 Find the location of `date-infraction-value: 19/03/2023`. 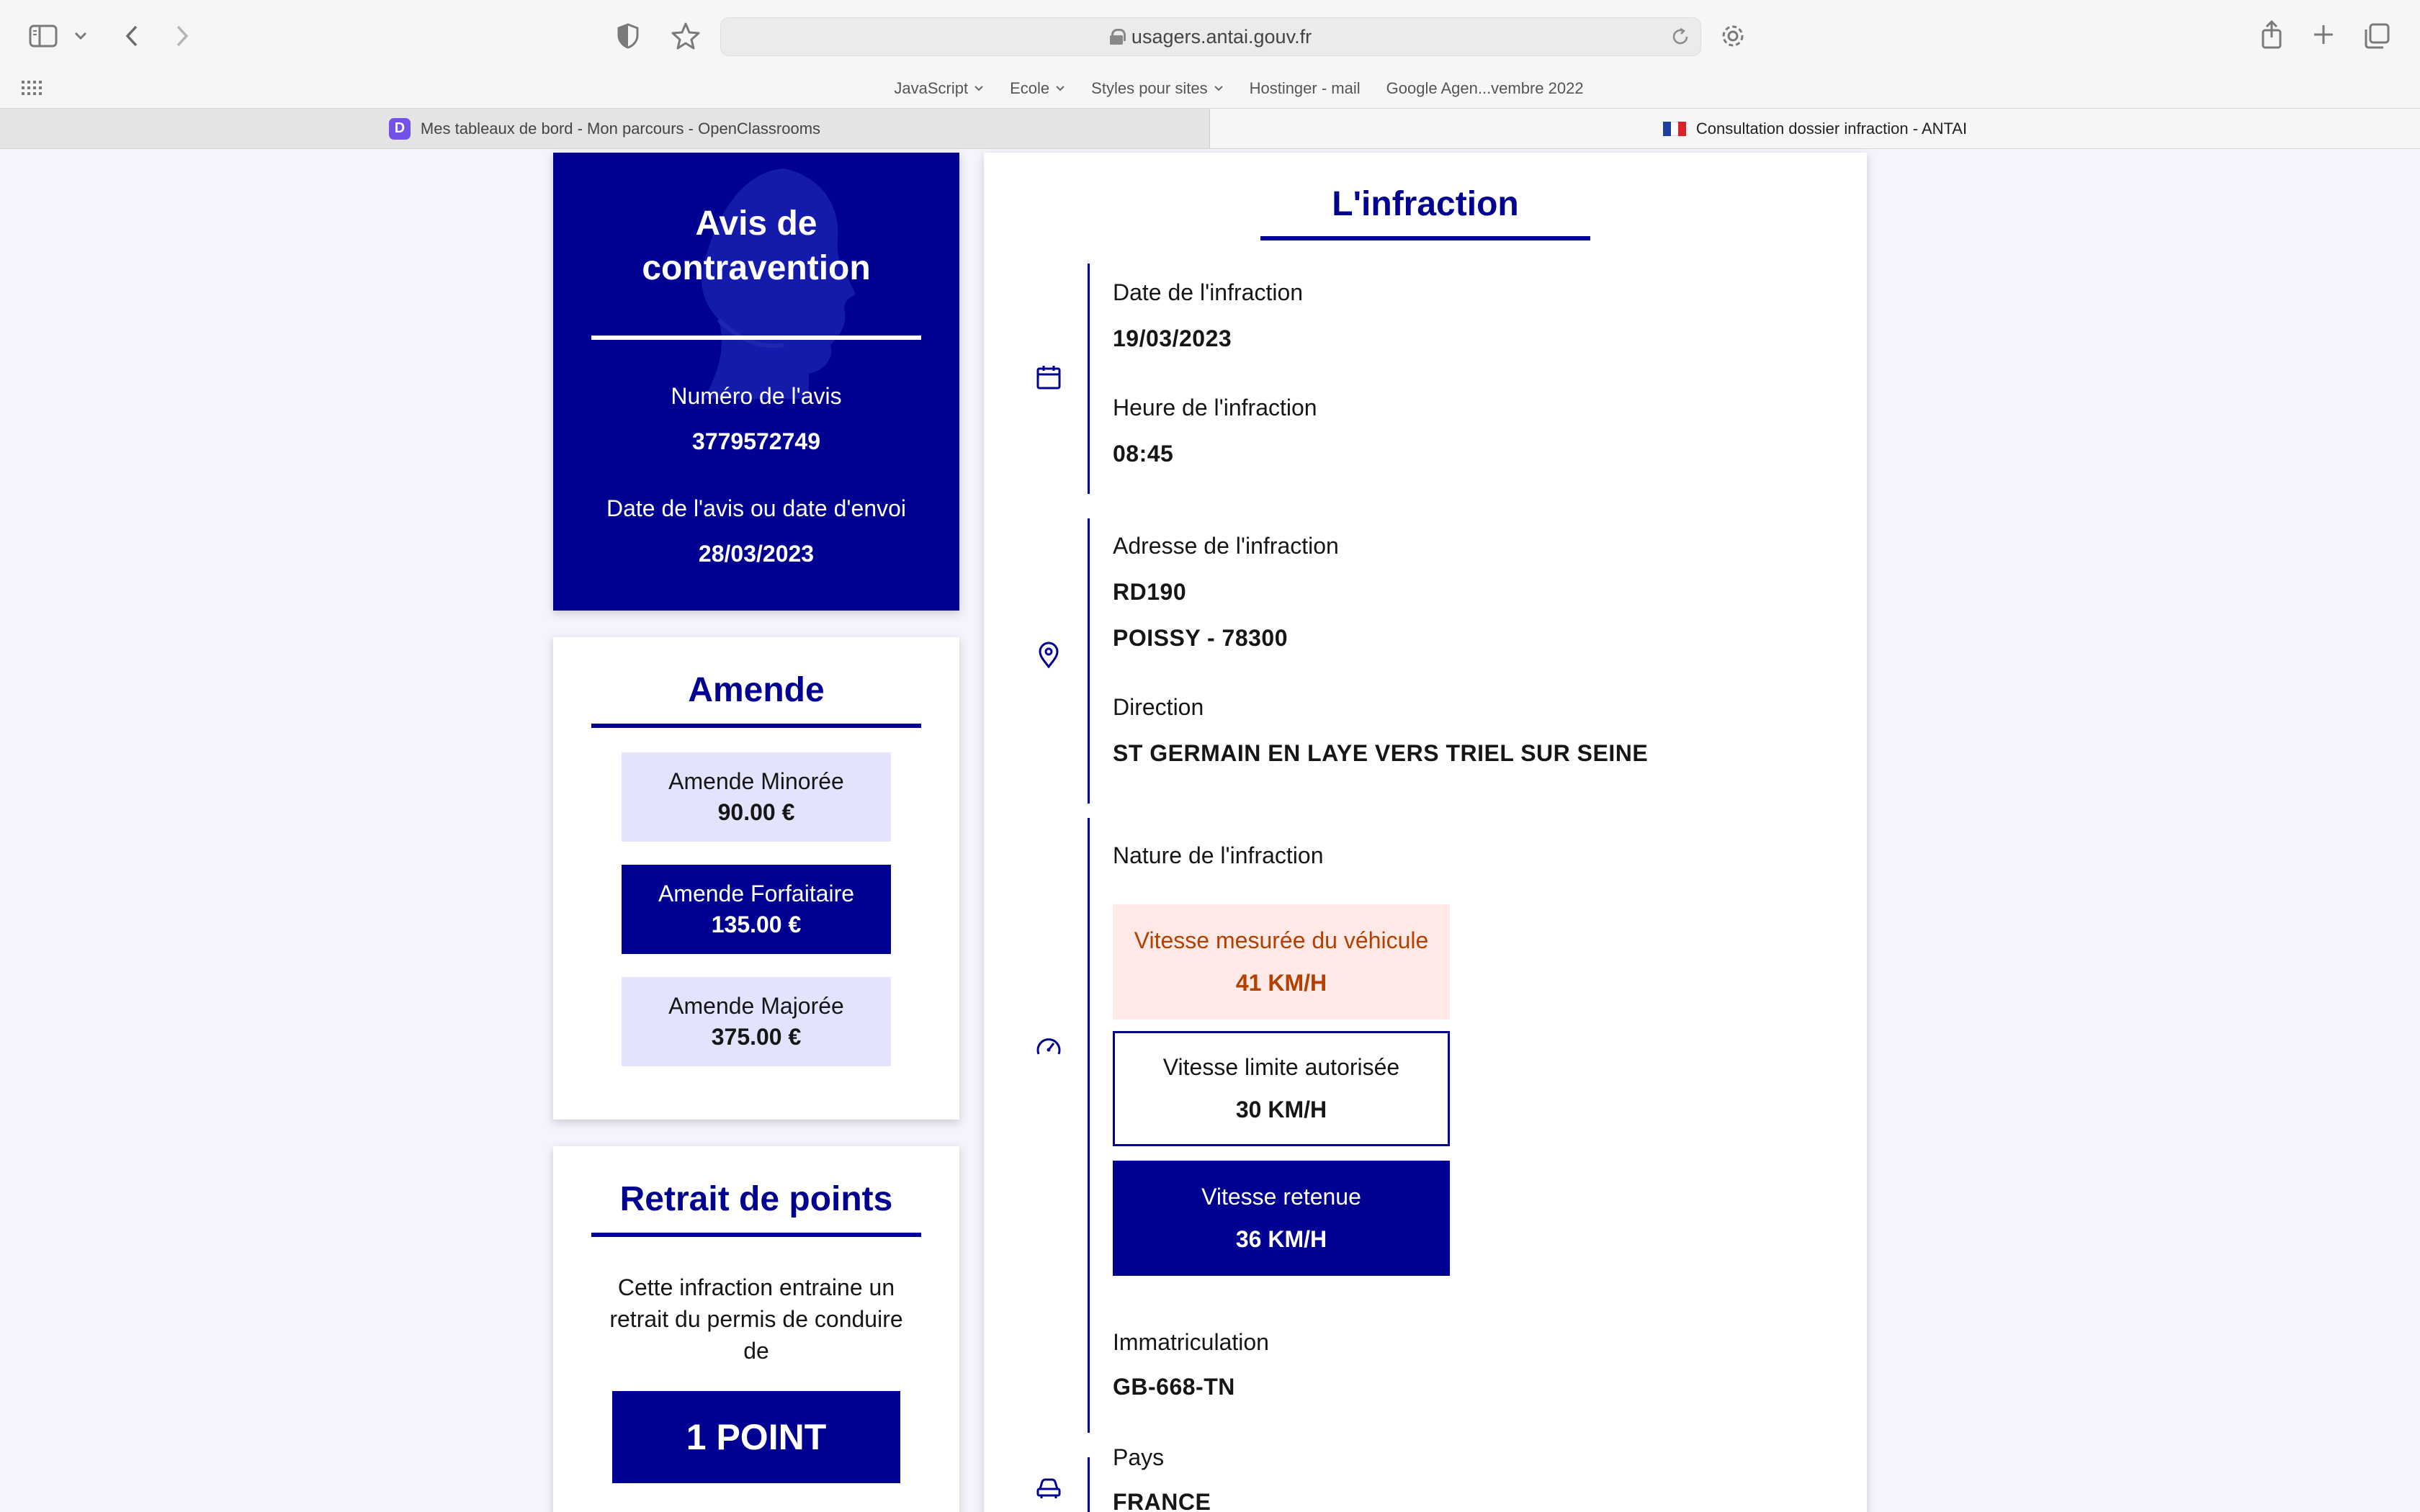

date-infraction-value: 19/03/2023 is located at coordinates (1172, 338).